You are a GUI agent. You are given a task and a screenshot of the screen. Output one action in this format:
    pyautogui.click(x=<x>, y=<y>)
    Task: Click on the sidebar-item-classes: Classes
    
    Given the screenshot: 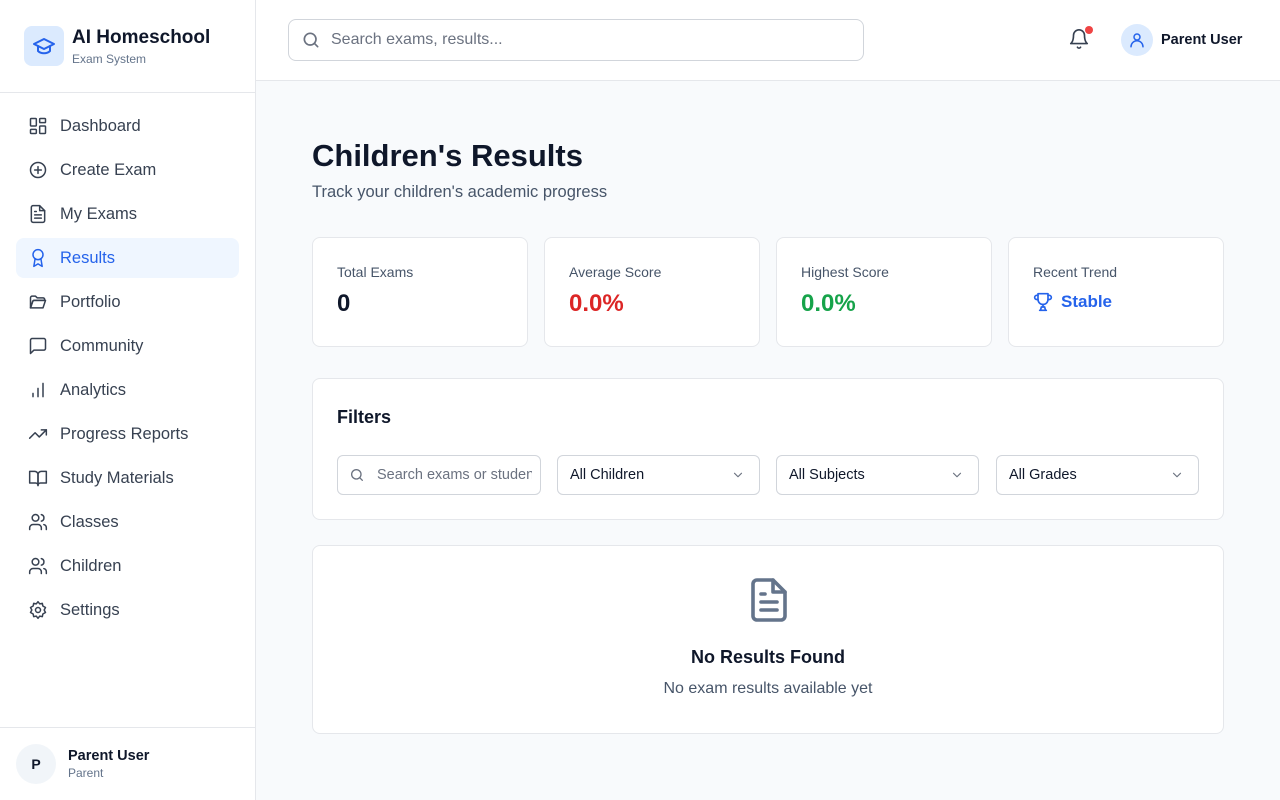 What is the action you would take?
    pyautogui.click(x=127, y=522)
    